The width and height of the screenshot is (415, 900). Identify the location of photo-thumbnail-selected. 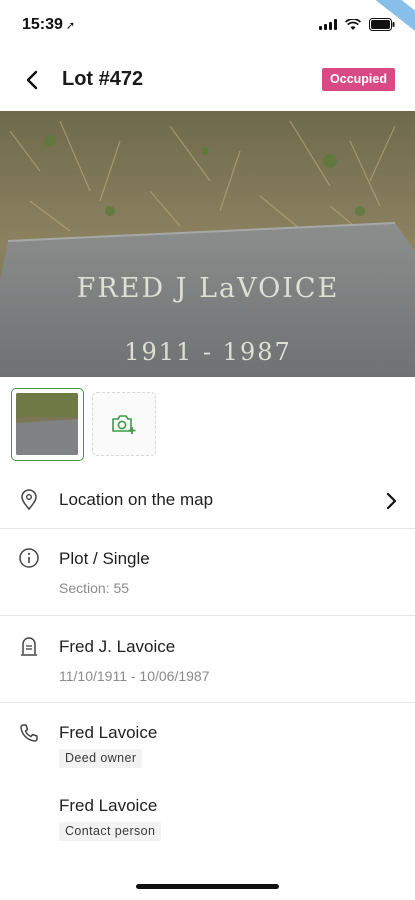
(47, 424).